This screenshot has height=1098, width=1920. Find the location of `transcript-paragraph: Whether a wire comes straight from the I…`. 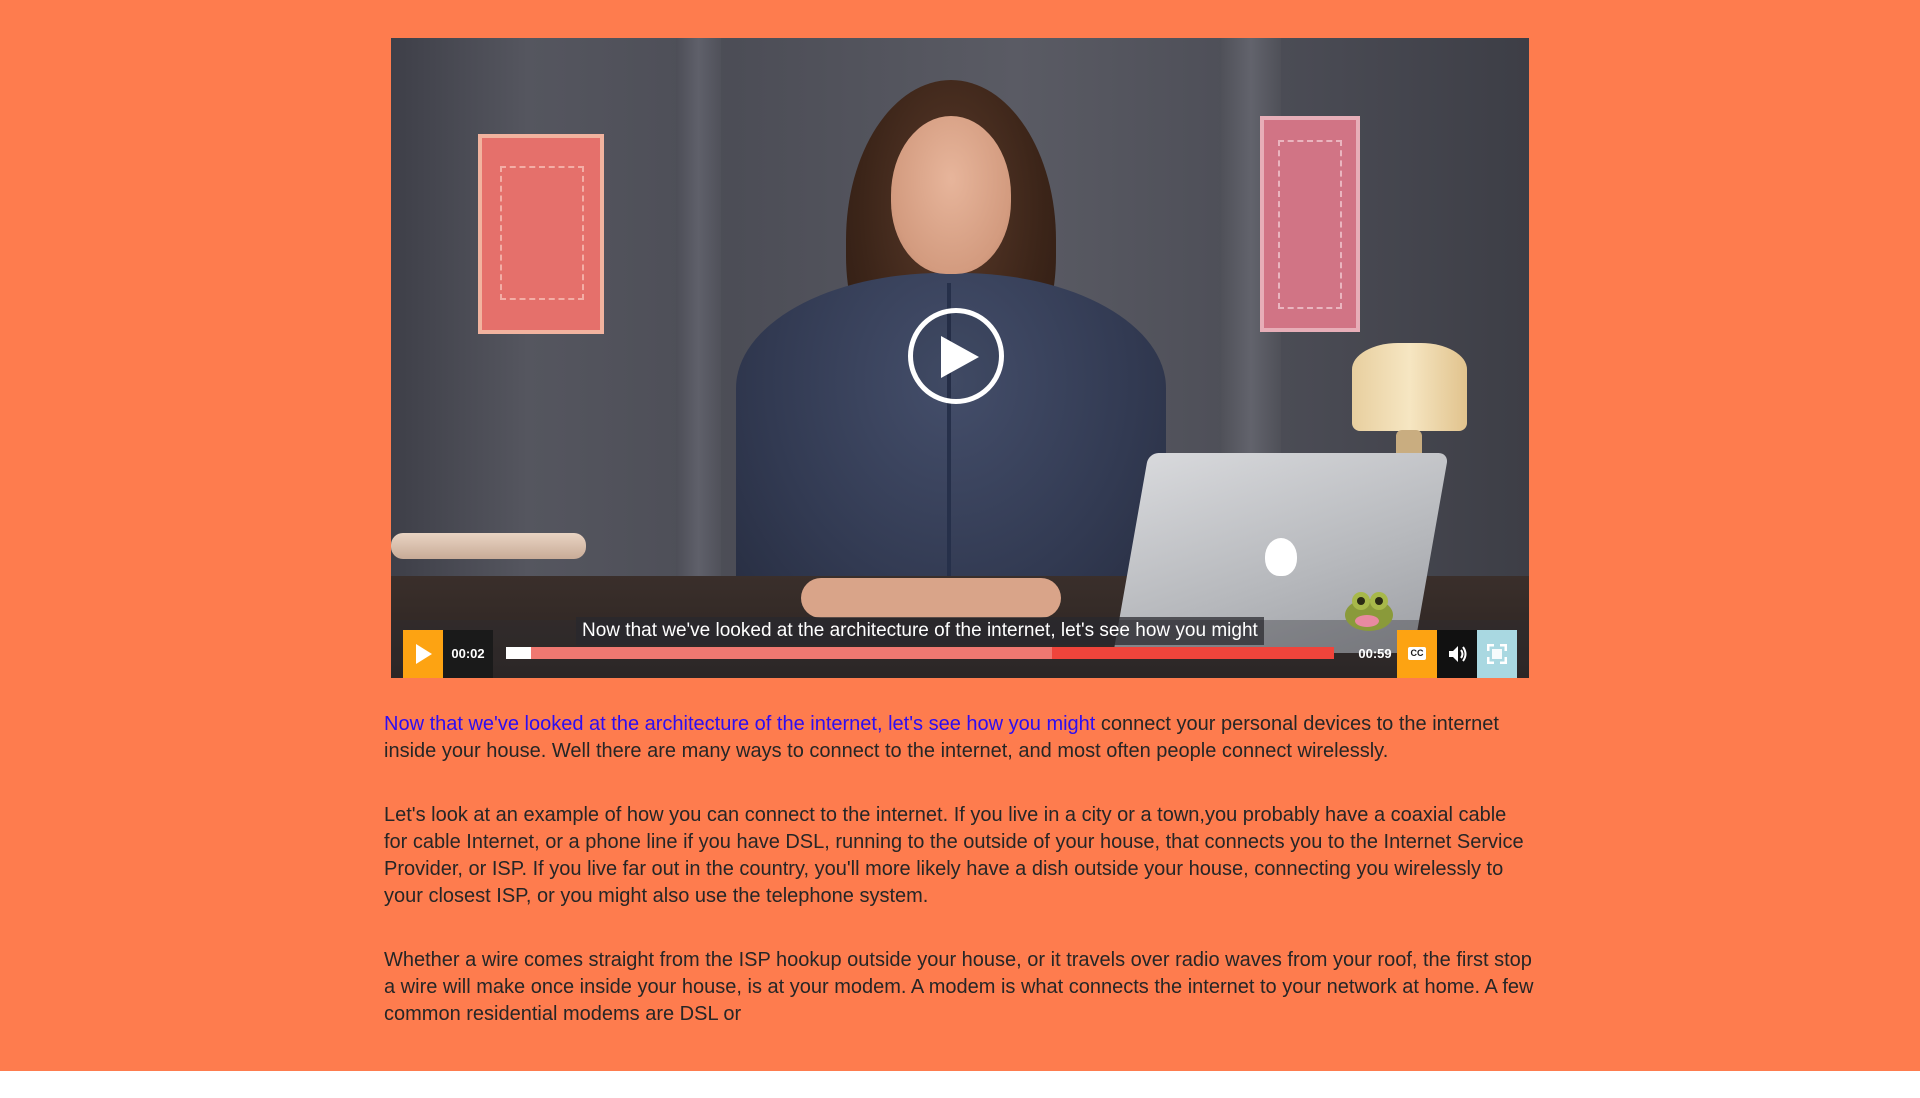

transcript-paragraph: Whether a wire comes straight from the I… is located at coordinates (959, 987).